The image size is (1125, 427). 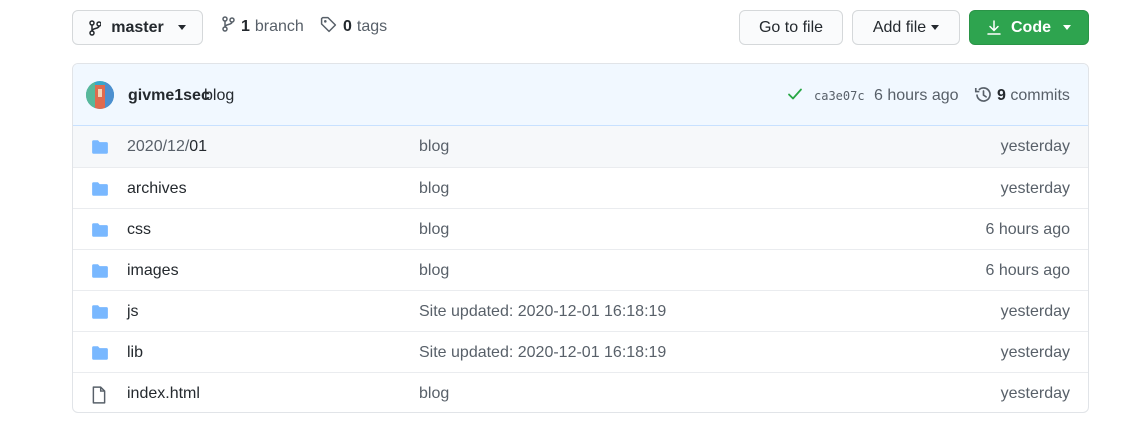 What do you see at coordinates (219, 96) in the screenshot?
I see `commit-message: blog` at bounding box center [219, 96].